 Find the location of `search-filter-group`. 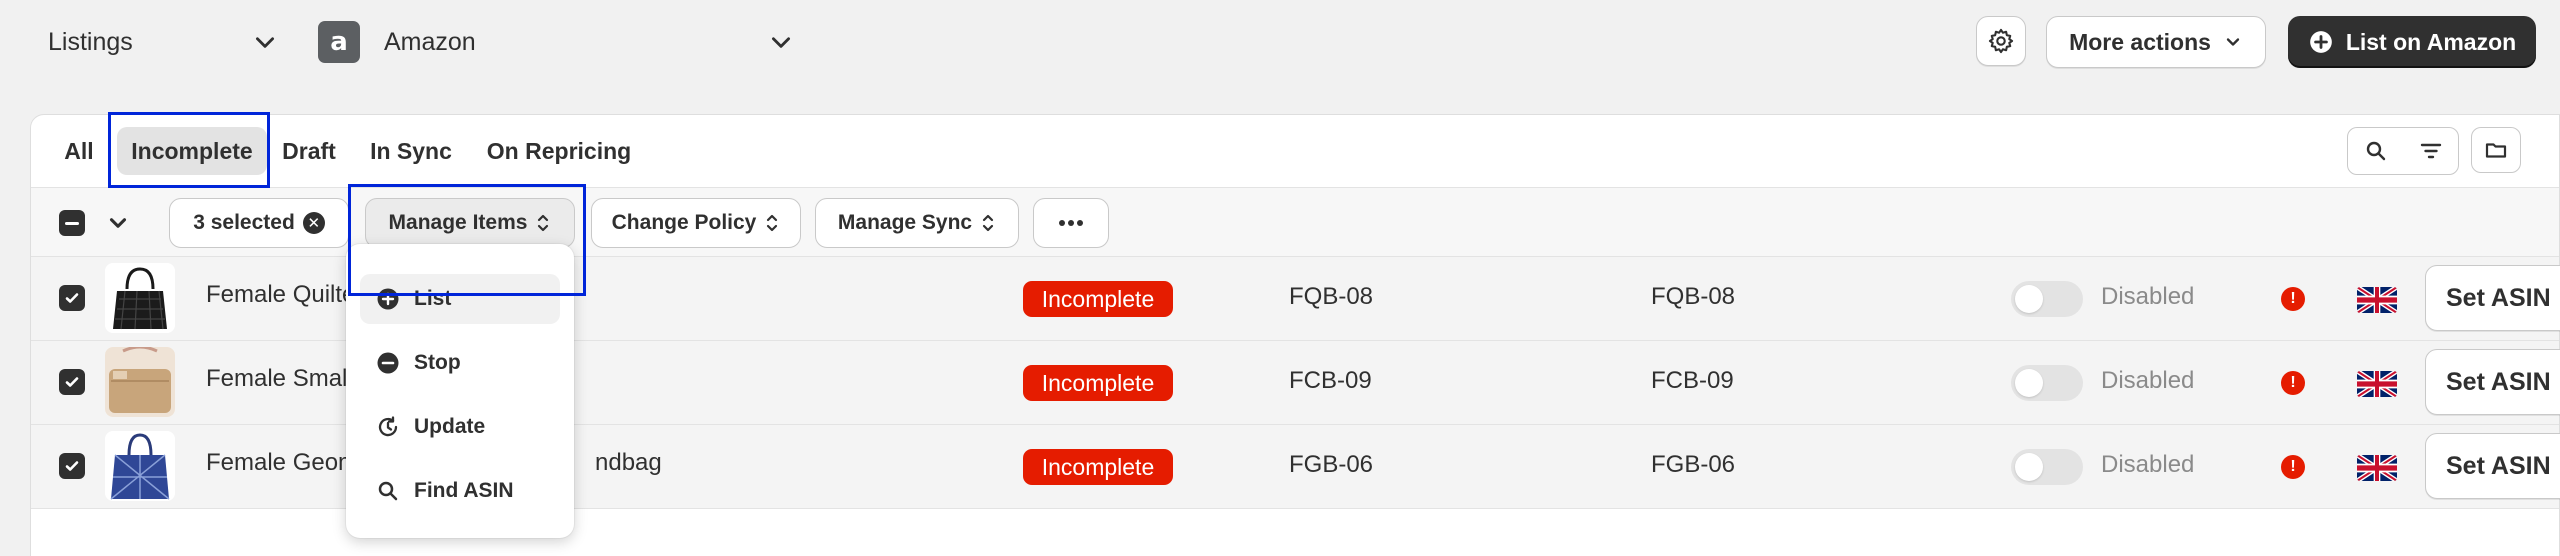

search-filter-group is located at coordinates (2403, 151).